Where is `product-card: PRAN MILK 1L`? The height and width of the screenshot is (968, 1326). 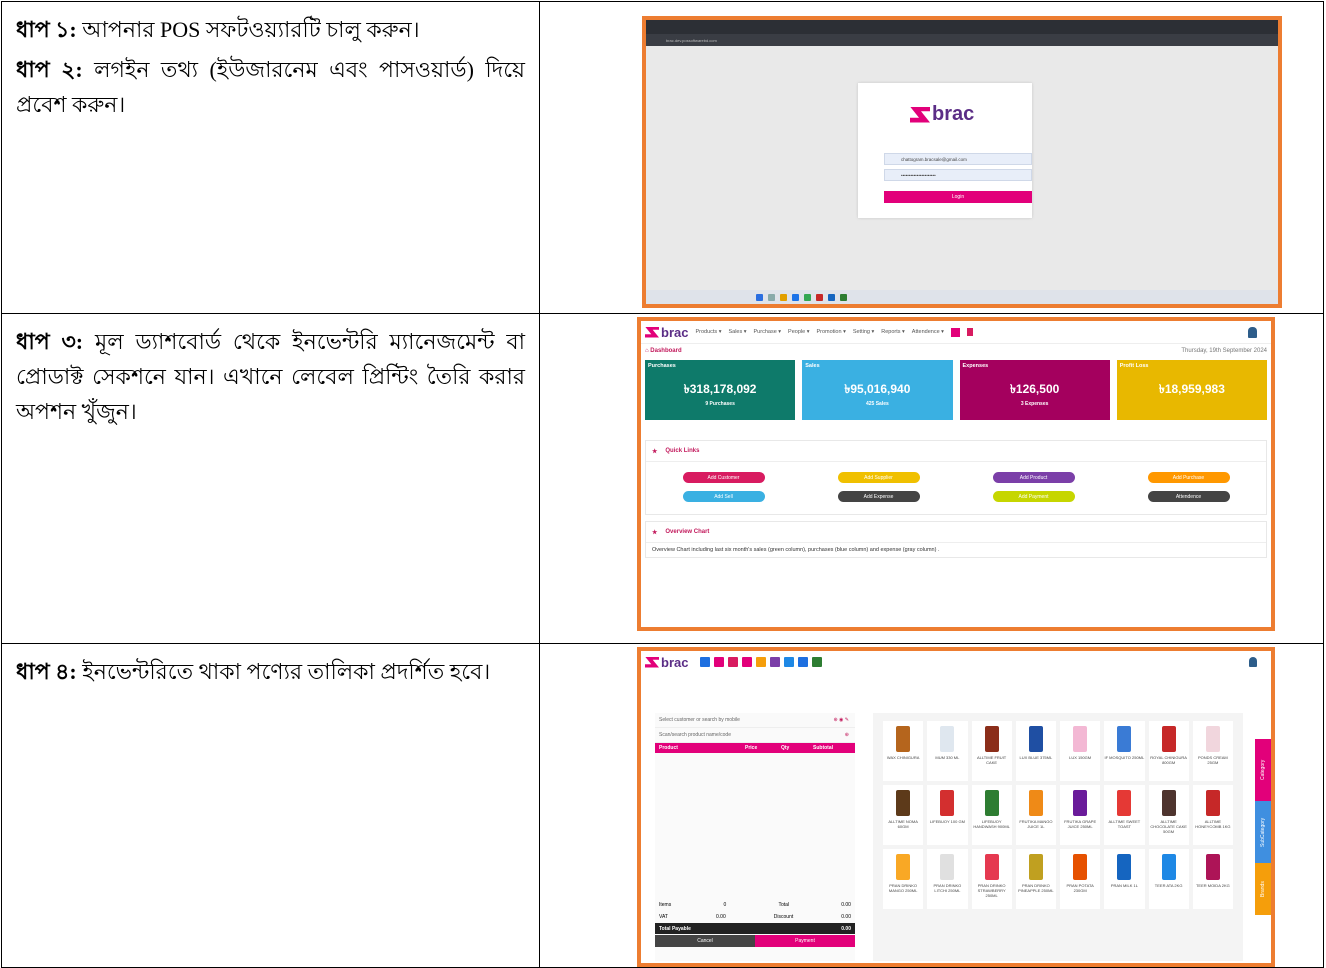 product-card: PRAN MILK 1L is located at coordinates (1124, 879).